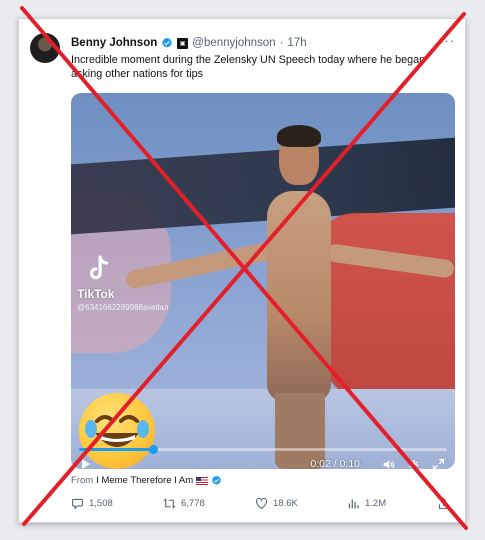  I want to click on share-button, so click(443, 503).